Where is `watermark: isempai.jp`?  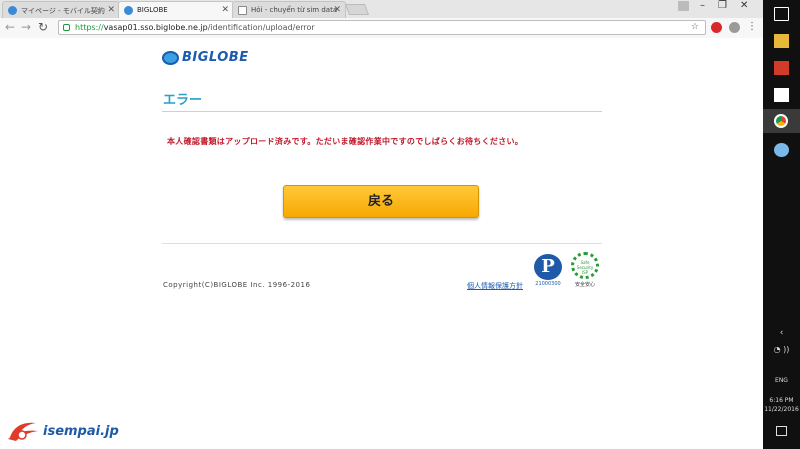 watermark: isempai.jp is located at coordinates (64, 429).